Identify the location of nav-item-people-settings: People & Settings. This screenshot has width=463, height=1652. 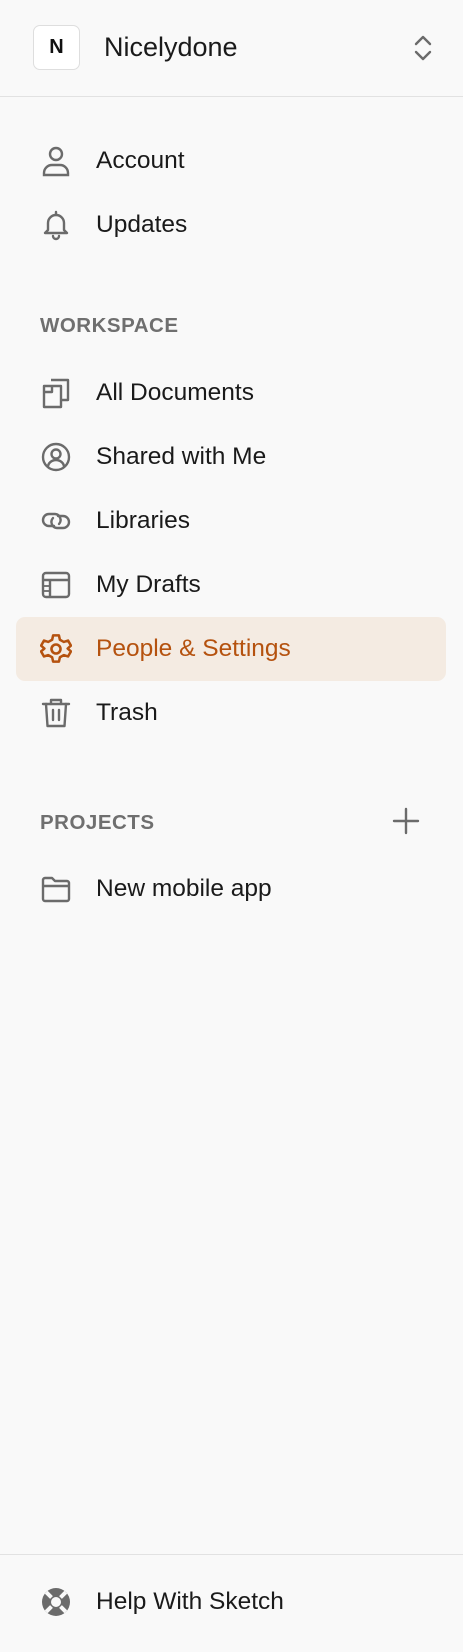
(231, 649).